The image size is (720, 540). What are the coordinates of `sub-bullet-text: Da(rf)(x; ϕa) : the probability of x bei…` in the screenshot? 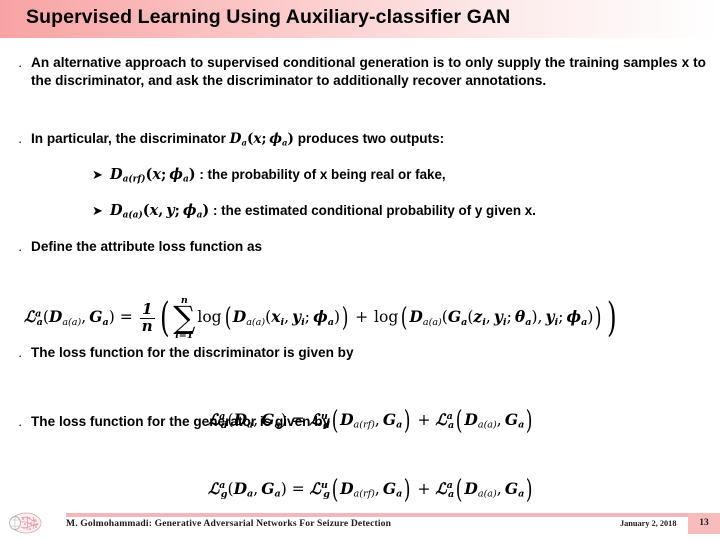 It's located at (278, 175).